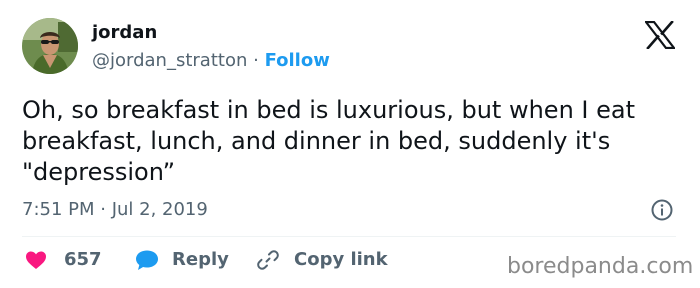 The image size is (700, 288). Describe the element at coordinates (50, 46) in the screenshot. I see `avatar` at that location.